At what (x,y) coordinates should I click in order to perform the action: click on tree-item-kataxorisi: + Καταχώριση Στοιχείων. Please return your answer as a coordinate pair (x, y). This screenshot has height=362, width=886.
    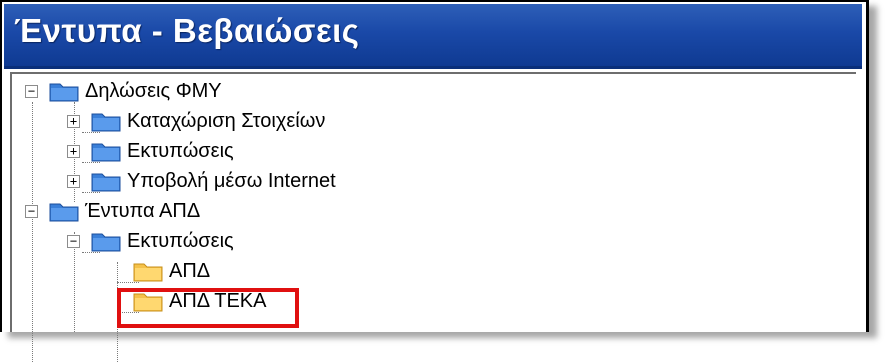
    Looking at the image, I should click on (196, 121).